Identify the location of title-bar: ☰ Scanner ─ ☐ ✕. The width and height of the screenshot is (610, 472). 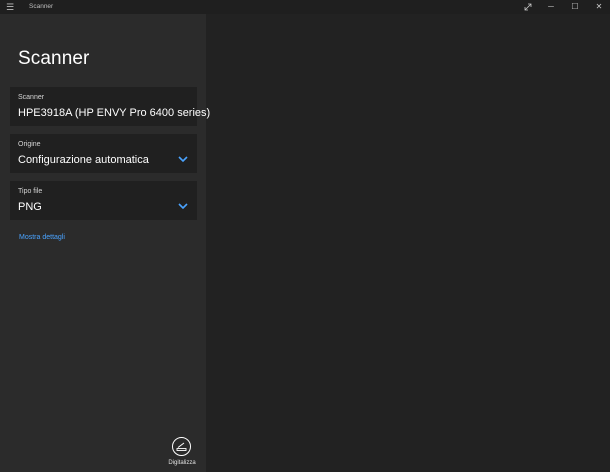
(305, 7).